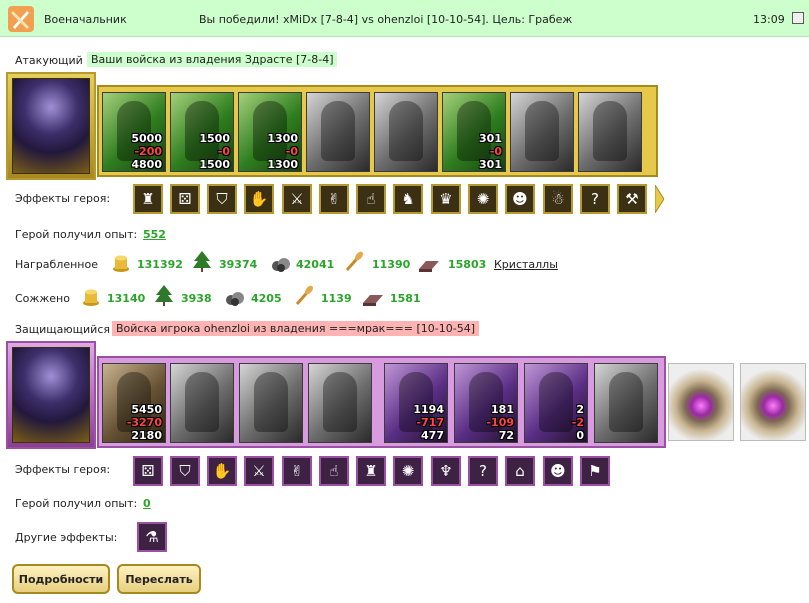 The width and height of the screenshot is (809, 603). I want to click on assassin-image, so click(556, 402).